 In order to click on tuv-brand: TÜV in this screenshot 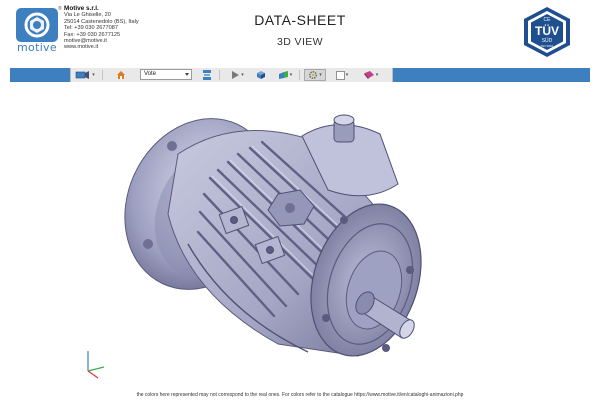, I will do `click(547, 30)`.